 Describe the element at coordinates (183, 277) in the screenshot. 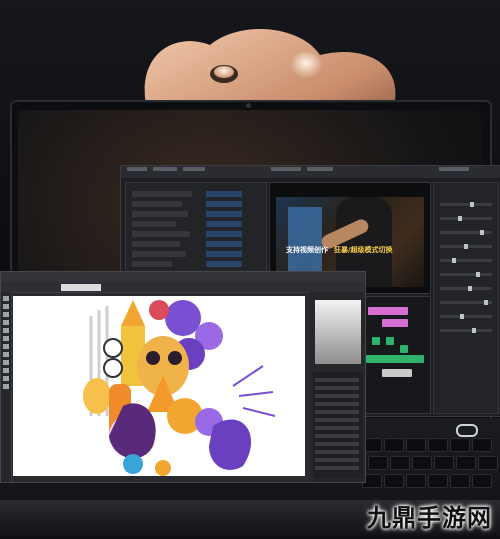

I see `image-editor-menubar` at that location.